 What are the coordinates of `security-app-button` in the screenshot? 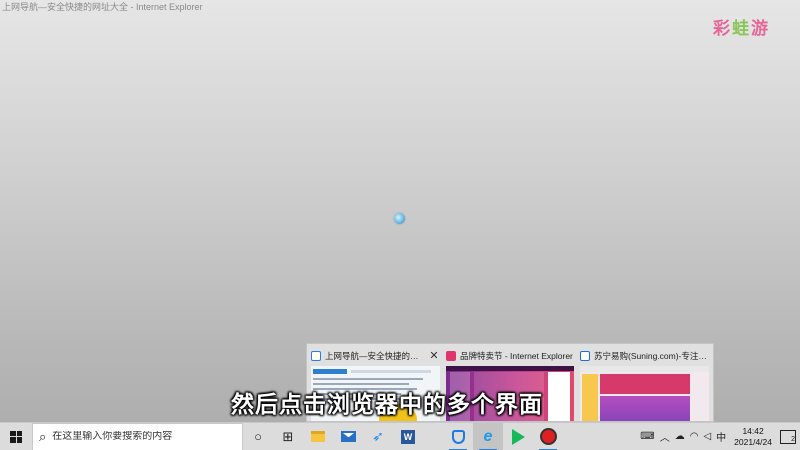 It's located at (458, 436).